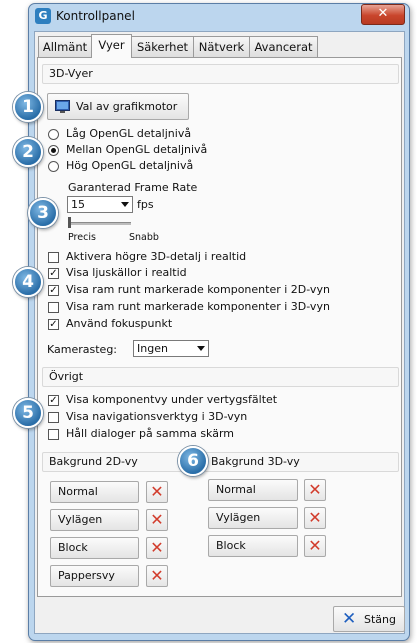  I want to click on delete-background-2d-pappersvy-button: ✕, so click(157, 576).